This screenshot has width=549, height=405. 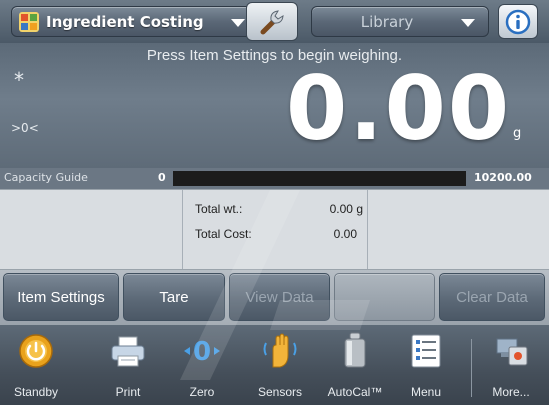 I want to click on info-button, so click(x=518, y=21).